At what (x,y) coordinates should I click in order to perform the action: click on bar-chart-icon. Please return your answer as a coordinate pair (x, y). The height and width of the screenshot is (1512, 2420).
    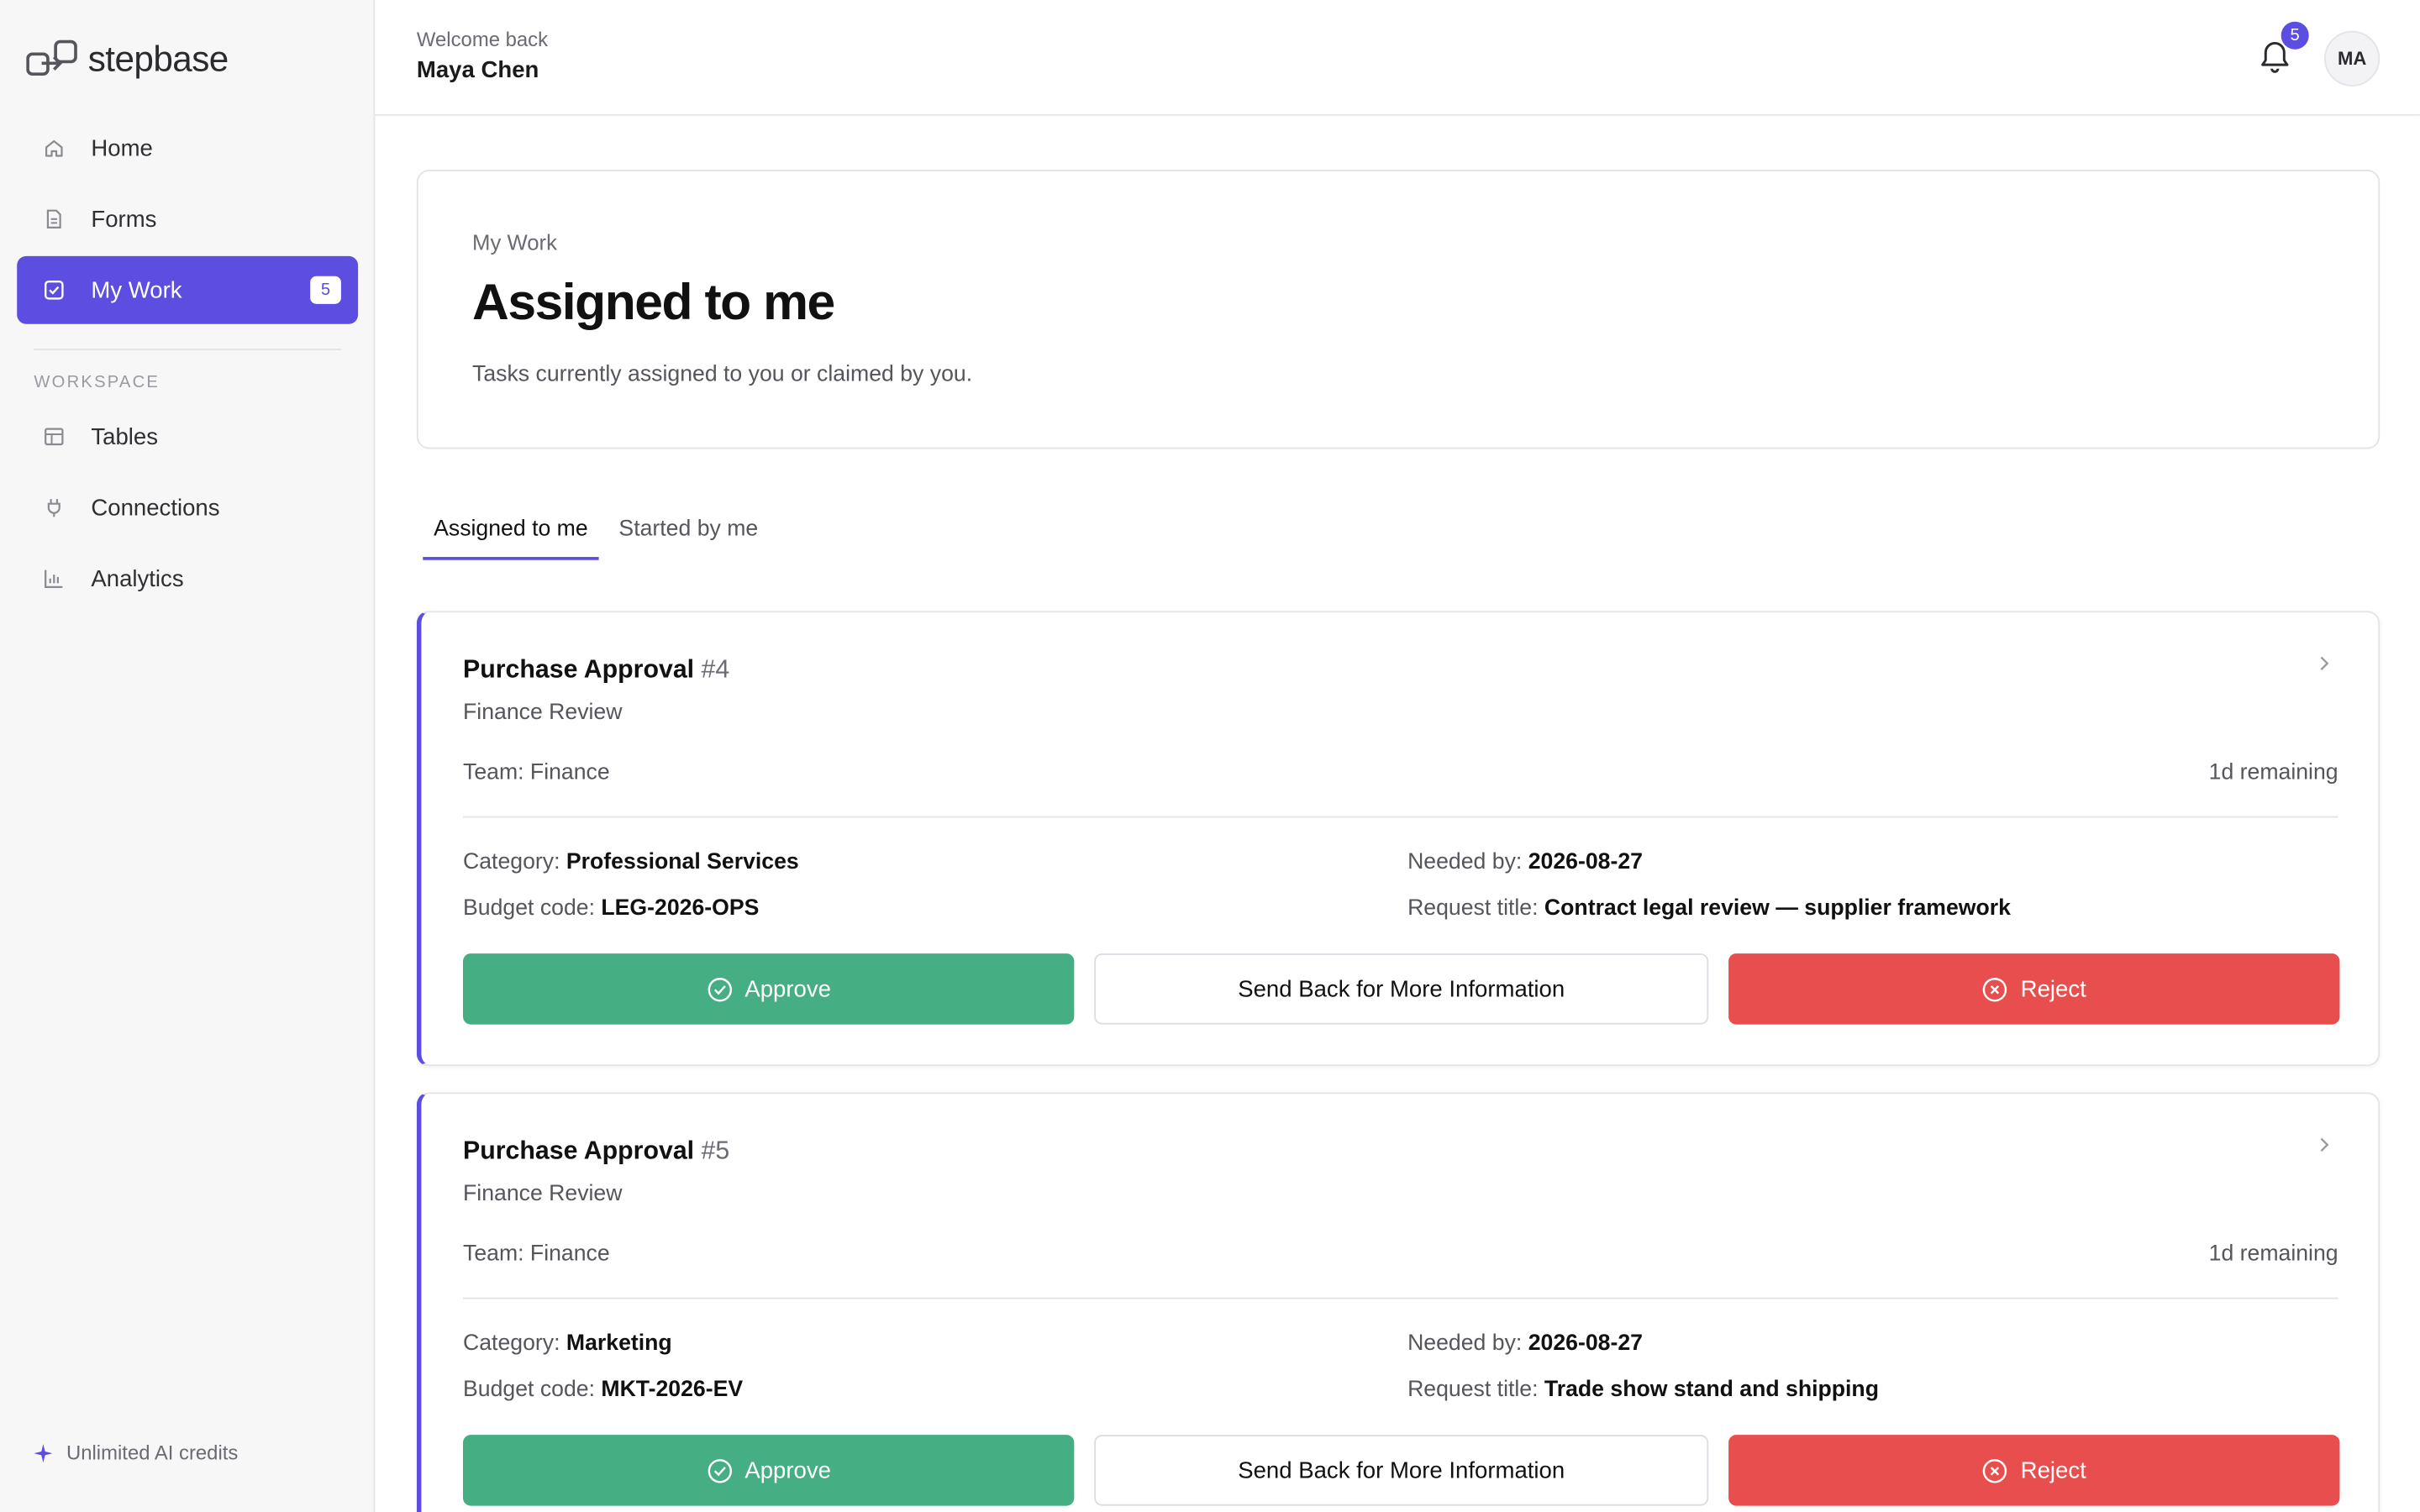
    Looking at the image, I should click on (54, 578).